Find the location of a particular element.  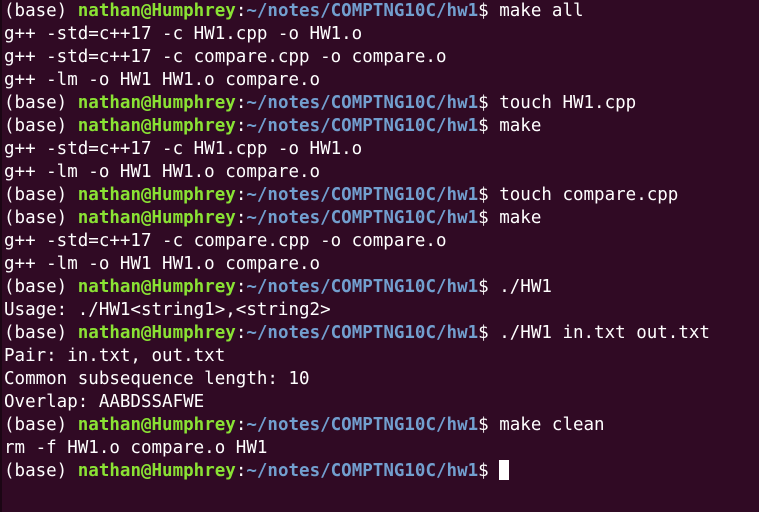

command-text: touch HW1.cpp is located at coordinates (568, 103).